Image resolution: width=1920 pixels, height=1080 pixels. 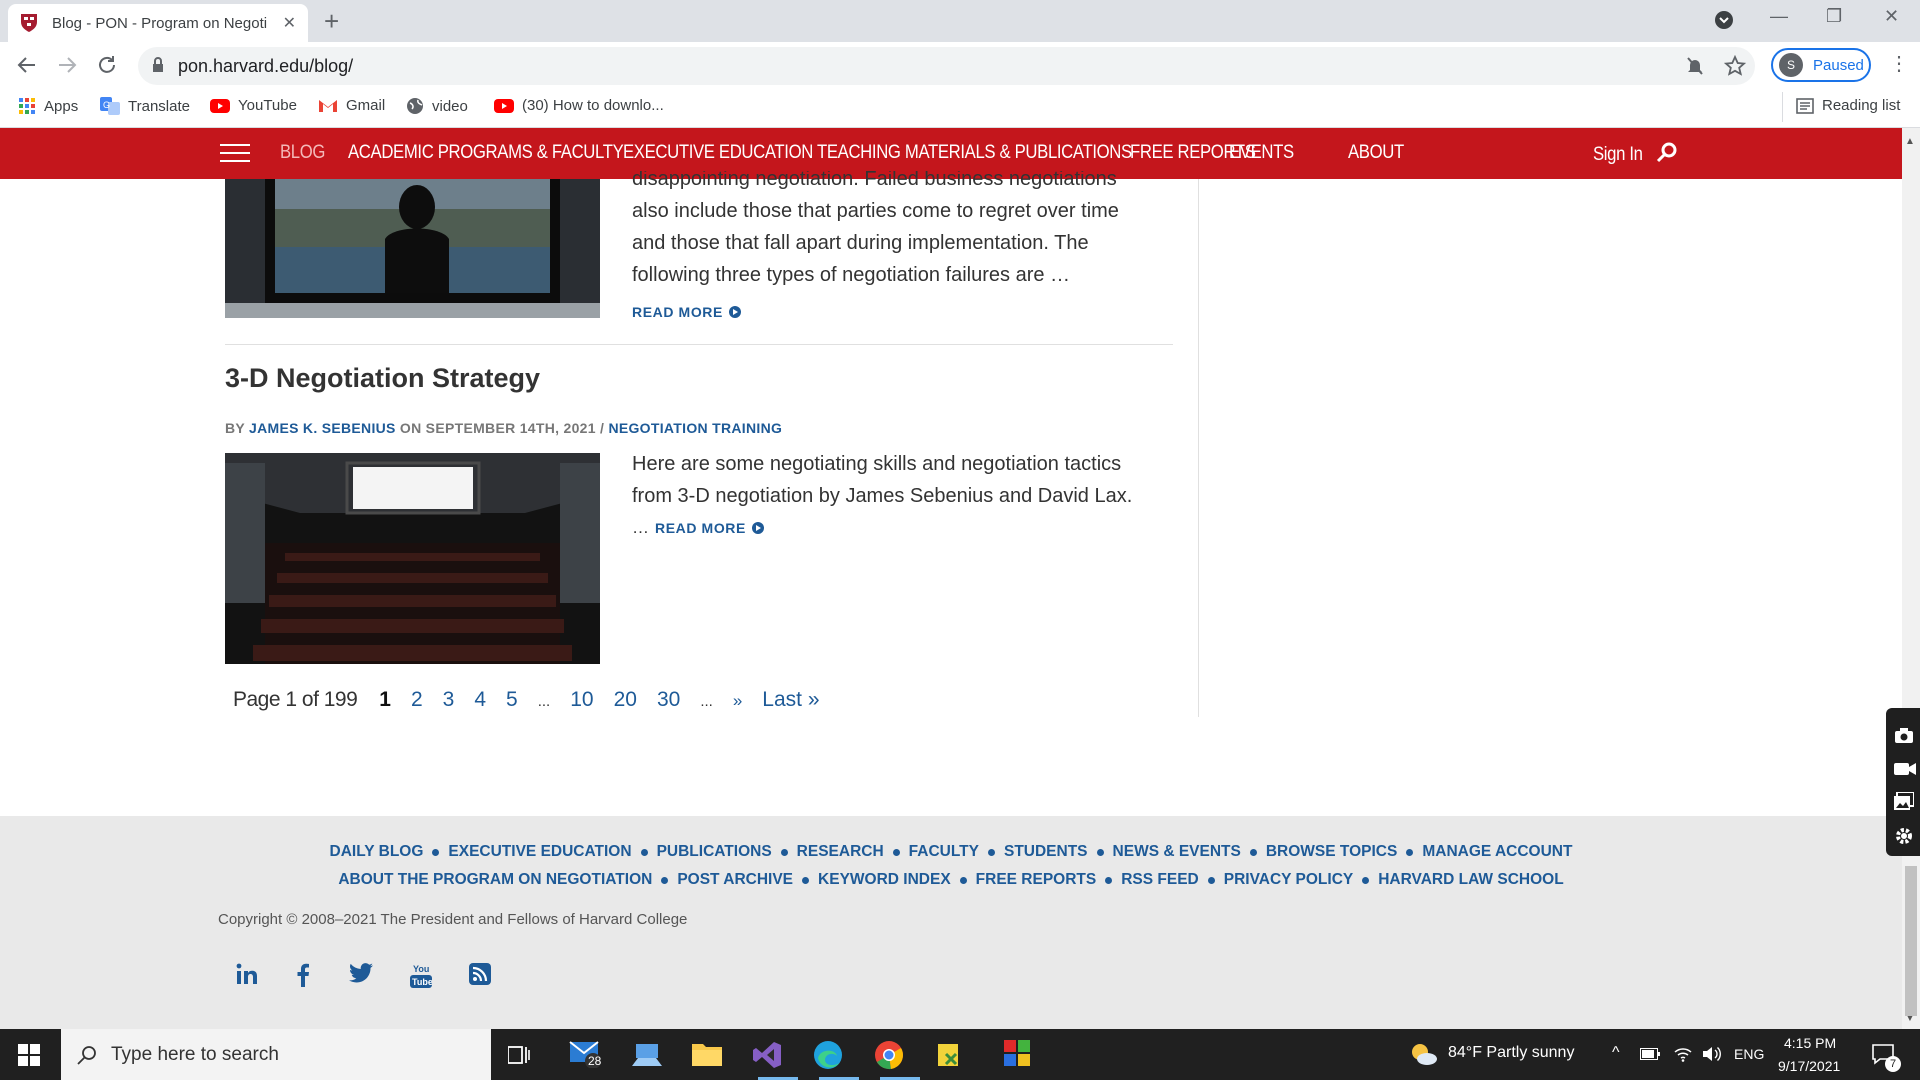 What do you see at coordinates (158, 65) in the screenshot?
I see `lock-icon` at bounding box center [158, 65].